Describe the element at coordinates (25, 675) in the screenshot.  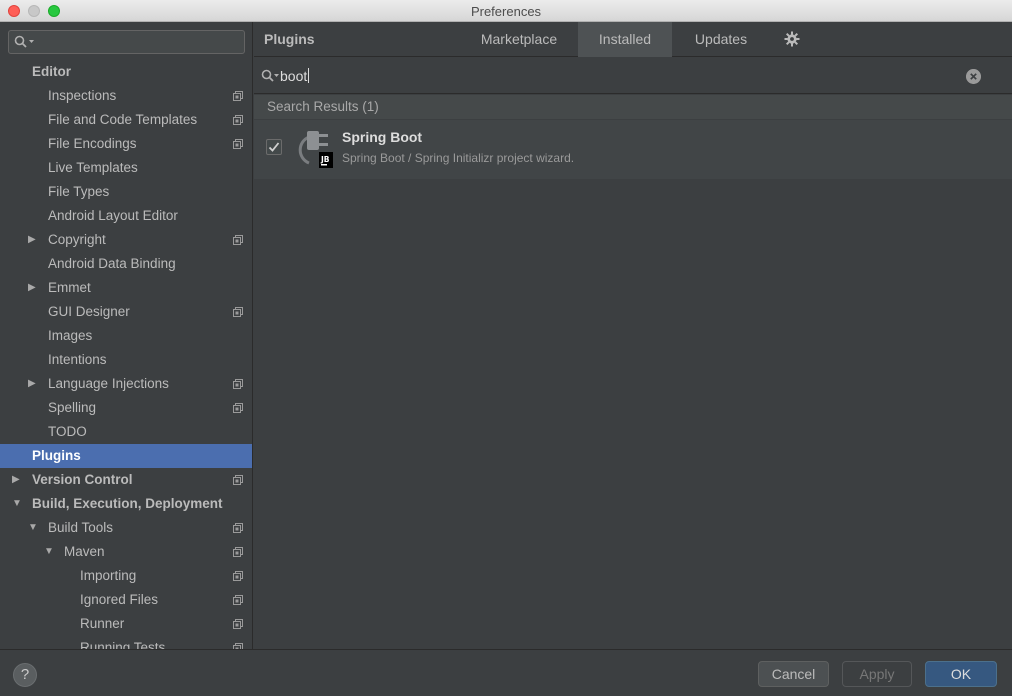
I see `help-button: ?` at that location.